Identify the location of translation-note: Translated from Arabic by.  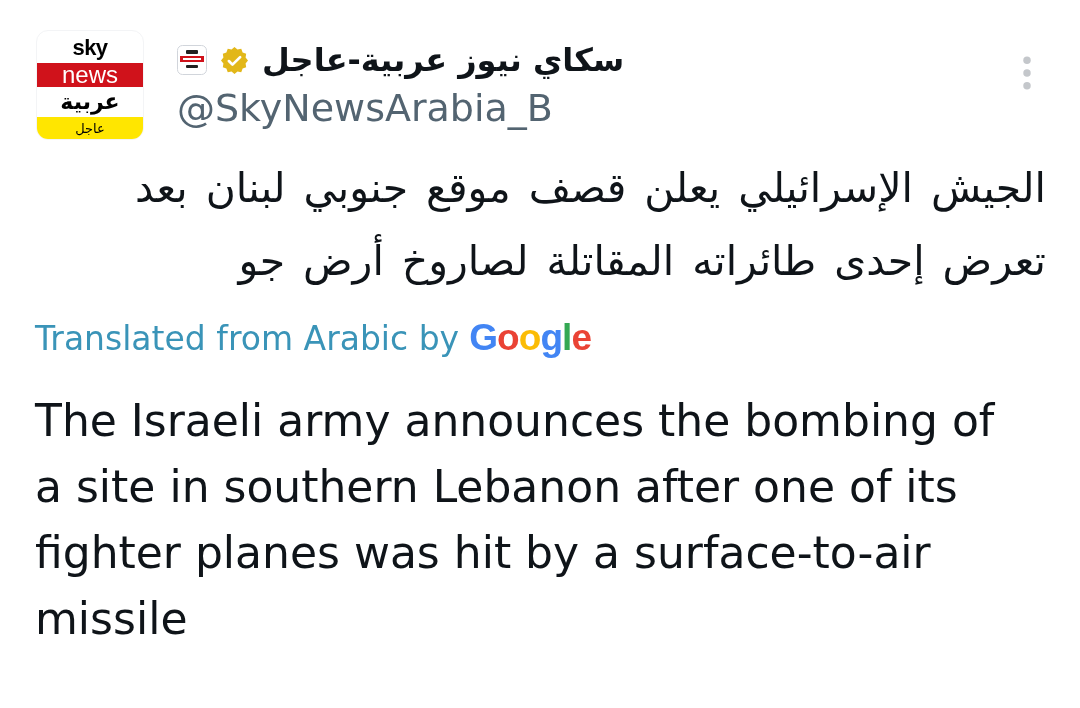
(247, 339).